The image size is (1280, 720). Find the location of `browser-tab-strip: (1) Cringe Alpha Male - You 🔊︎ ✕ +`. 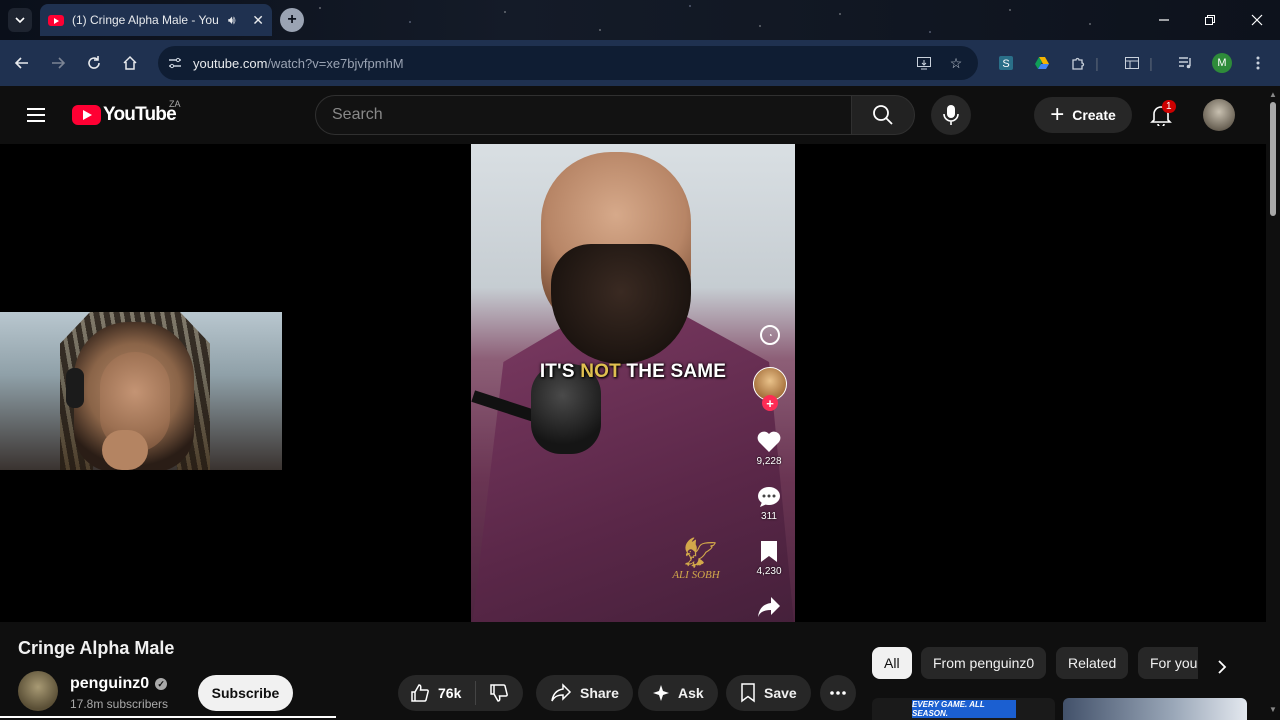

browser-tab-strip: (1) Cringe Alpha Male - You 🔊︎ ✕ + is located at coordinates (640, 20).